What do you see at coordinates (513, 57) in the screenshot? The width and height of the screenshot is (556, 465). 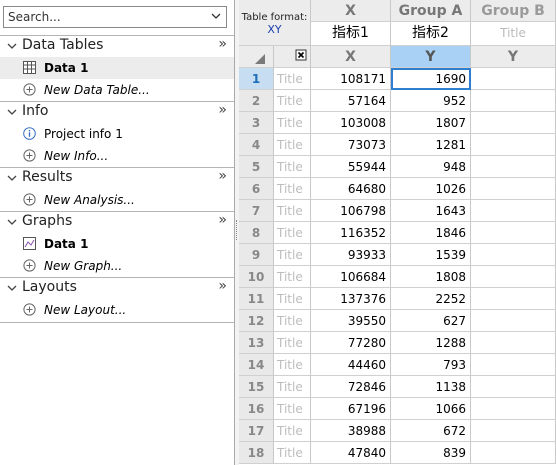 I see `column-sub-b: Y` at bounding box center [513, 57].